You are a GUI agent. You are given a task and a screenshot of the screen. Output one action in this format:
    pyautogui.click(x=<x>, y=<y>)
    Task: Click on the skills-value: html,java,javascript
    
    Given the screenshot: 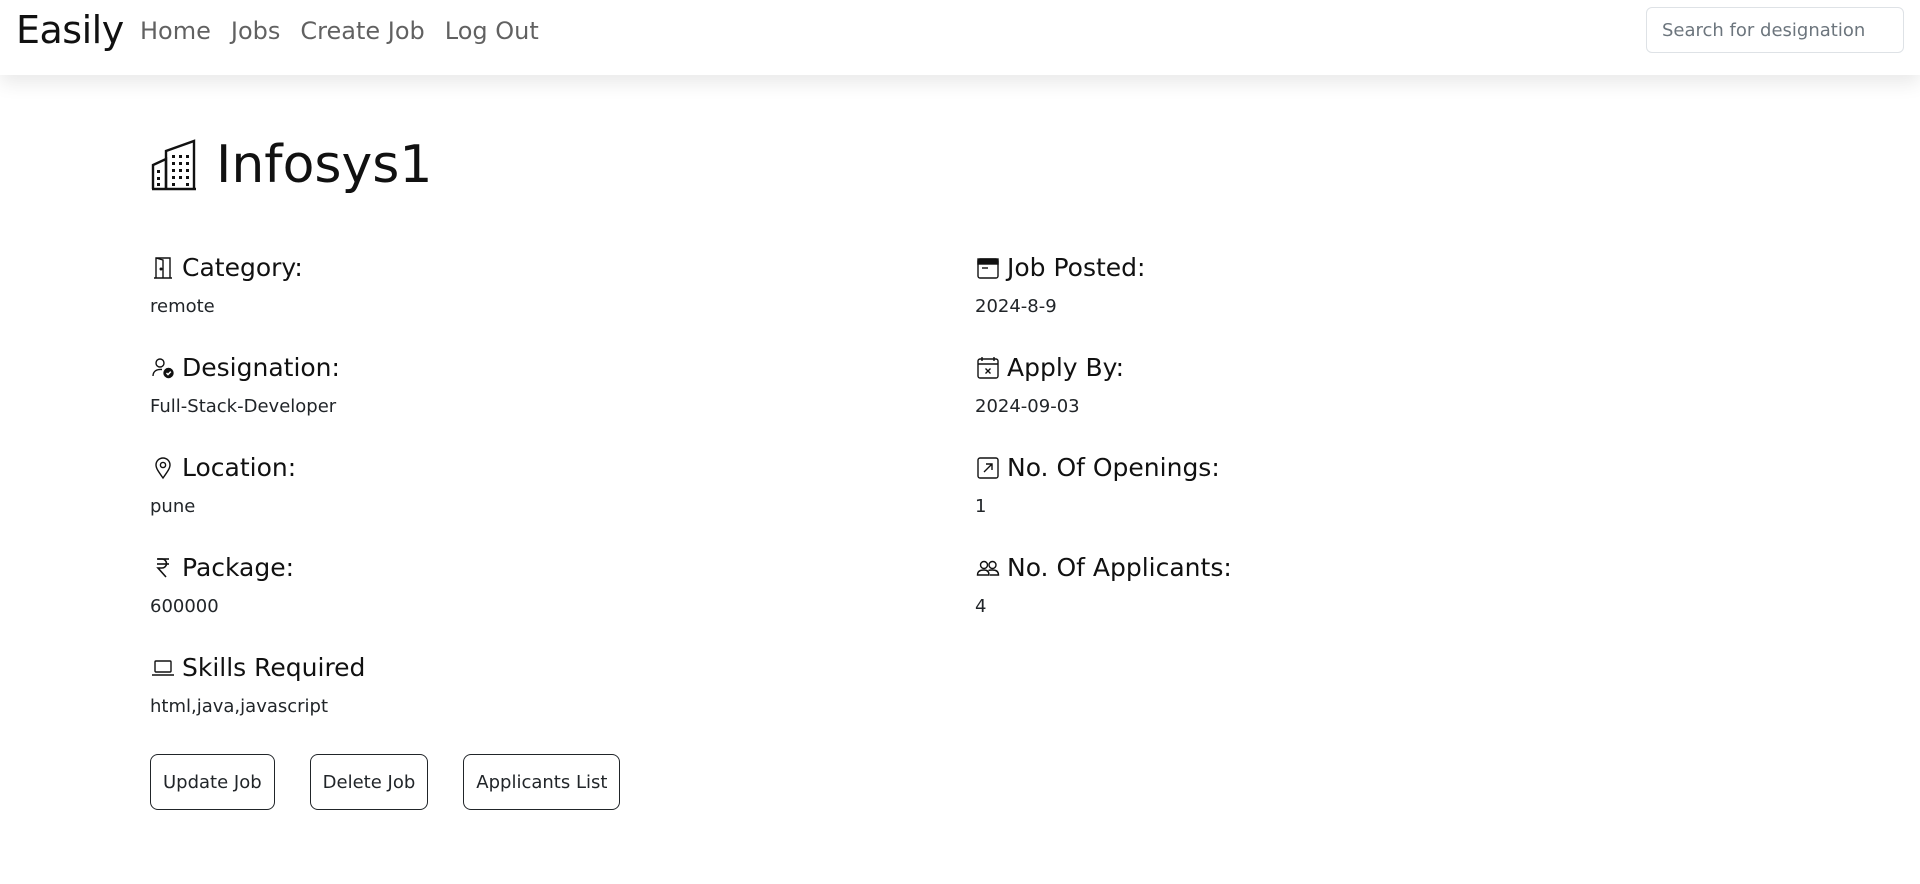 What is the action you would take?
    pyautogui.click(x=239, y=706)
    